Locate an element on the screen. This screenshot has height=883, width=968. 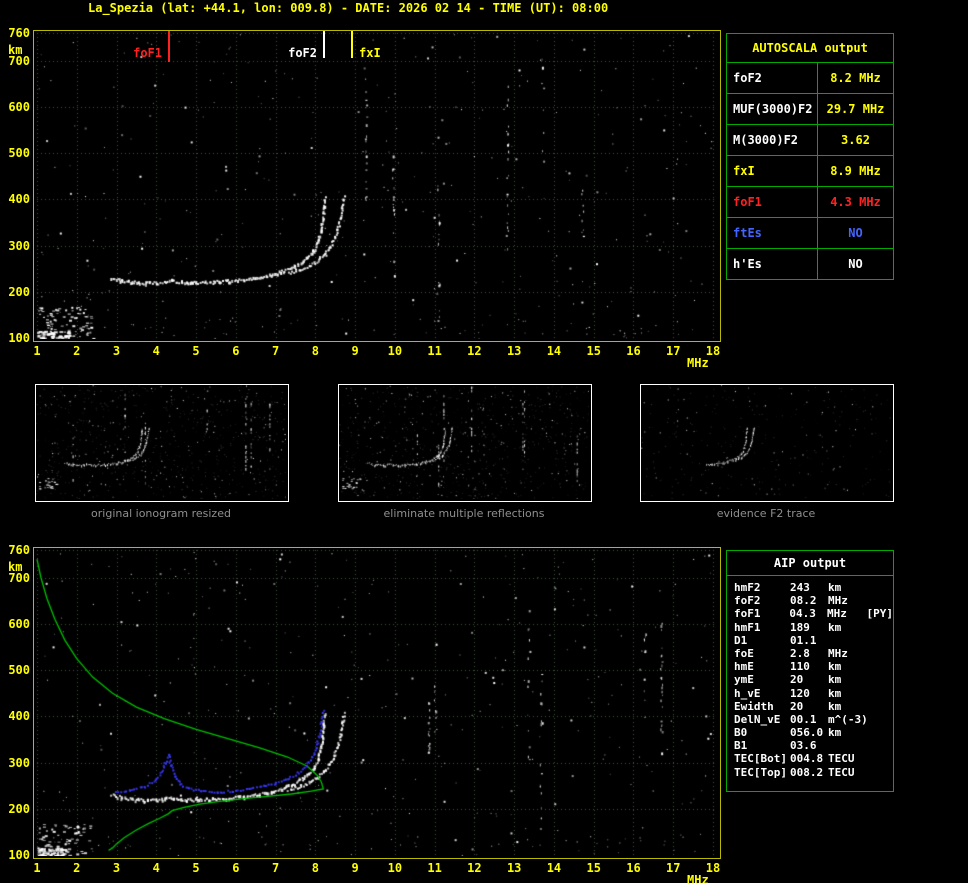
aip-param-name: foF2 is located at coordinates (747, 601).